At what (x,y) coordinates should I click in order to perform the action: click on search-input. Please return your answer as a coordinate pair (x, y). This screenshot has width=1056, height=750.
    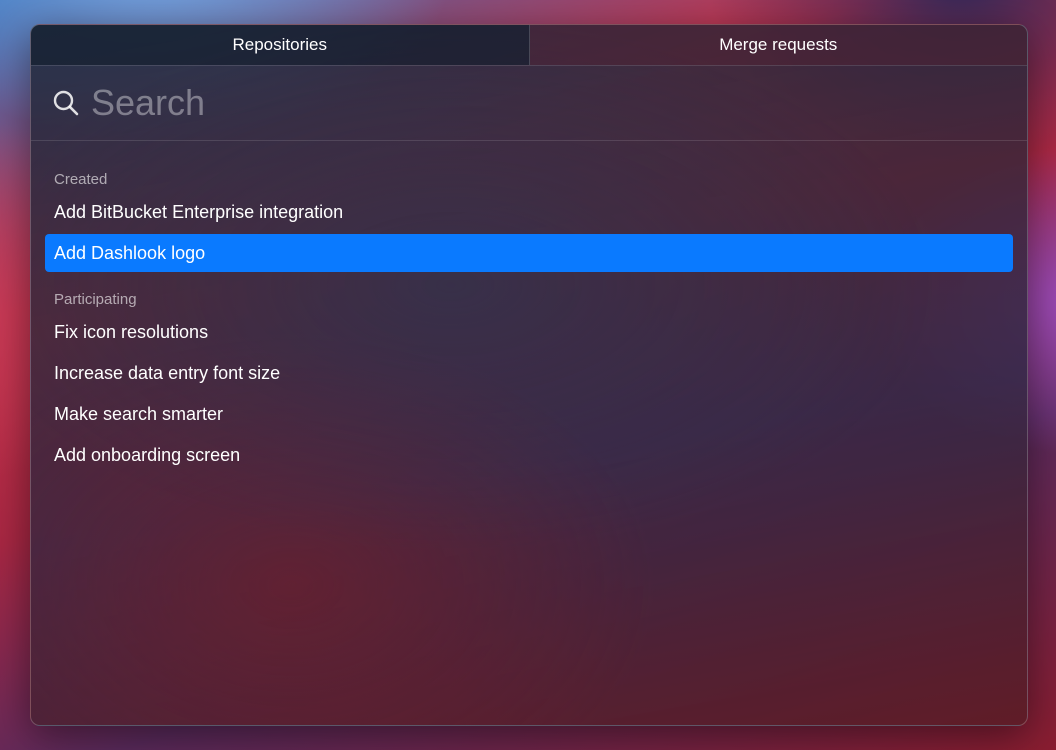
    Looking at the image, I should click on (559, 103).